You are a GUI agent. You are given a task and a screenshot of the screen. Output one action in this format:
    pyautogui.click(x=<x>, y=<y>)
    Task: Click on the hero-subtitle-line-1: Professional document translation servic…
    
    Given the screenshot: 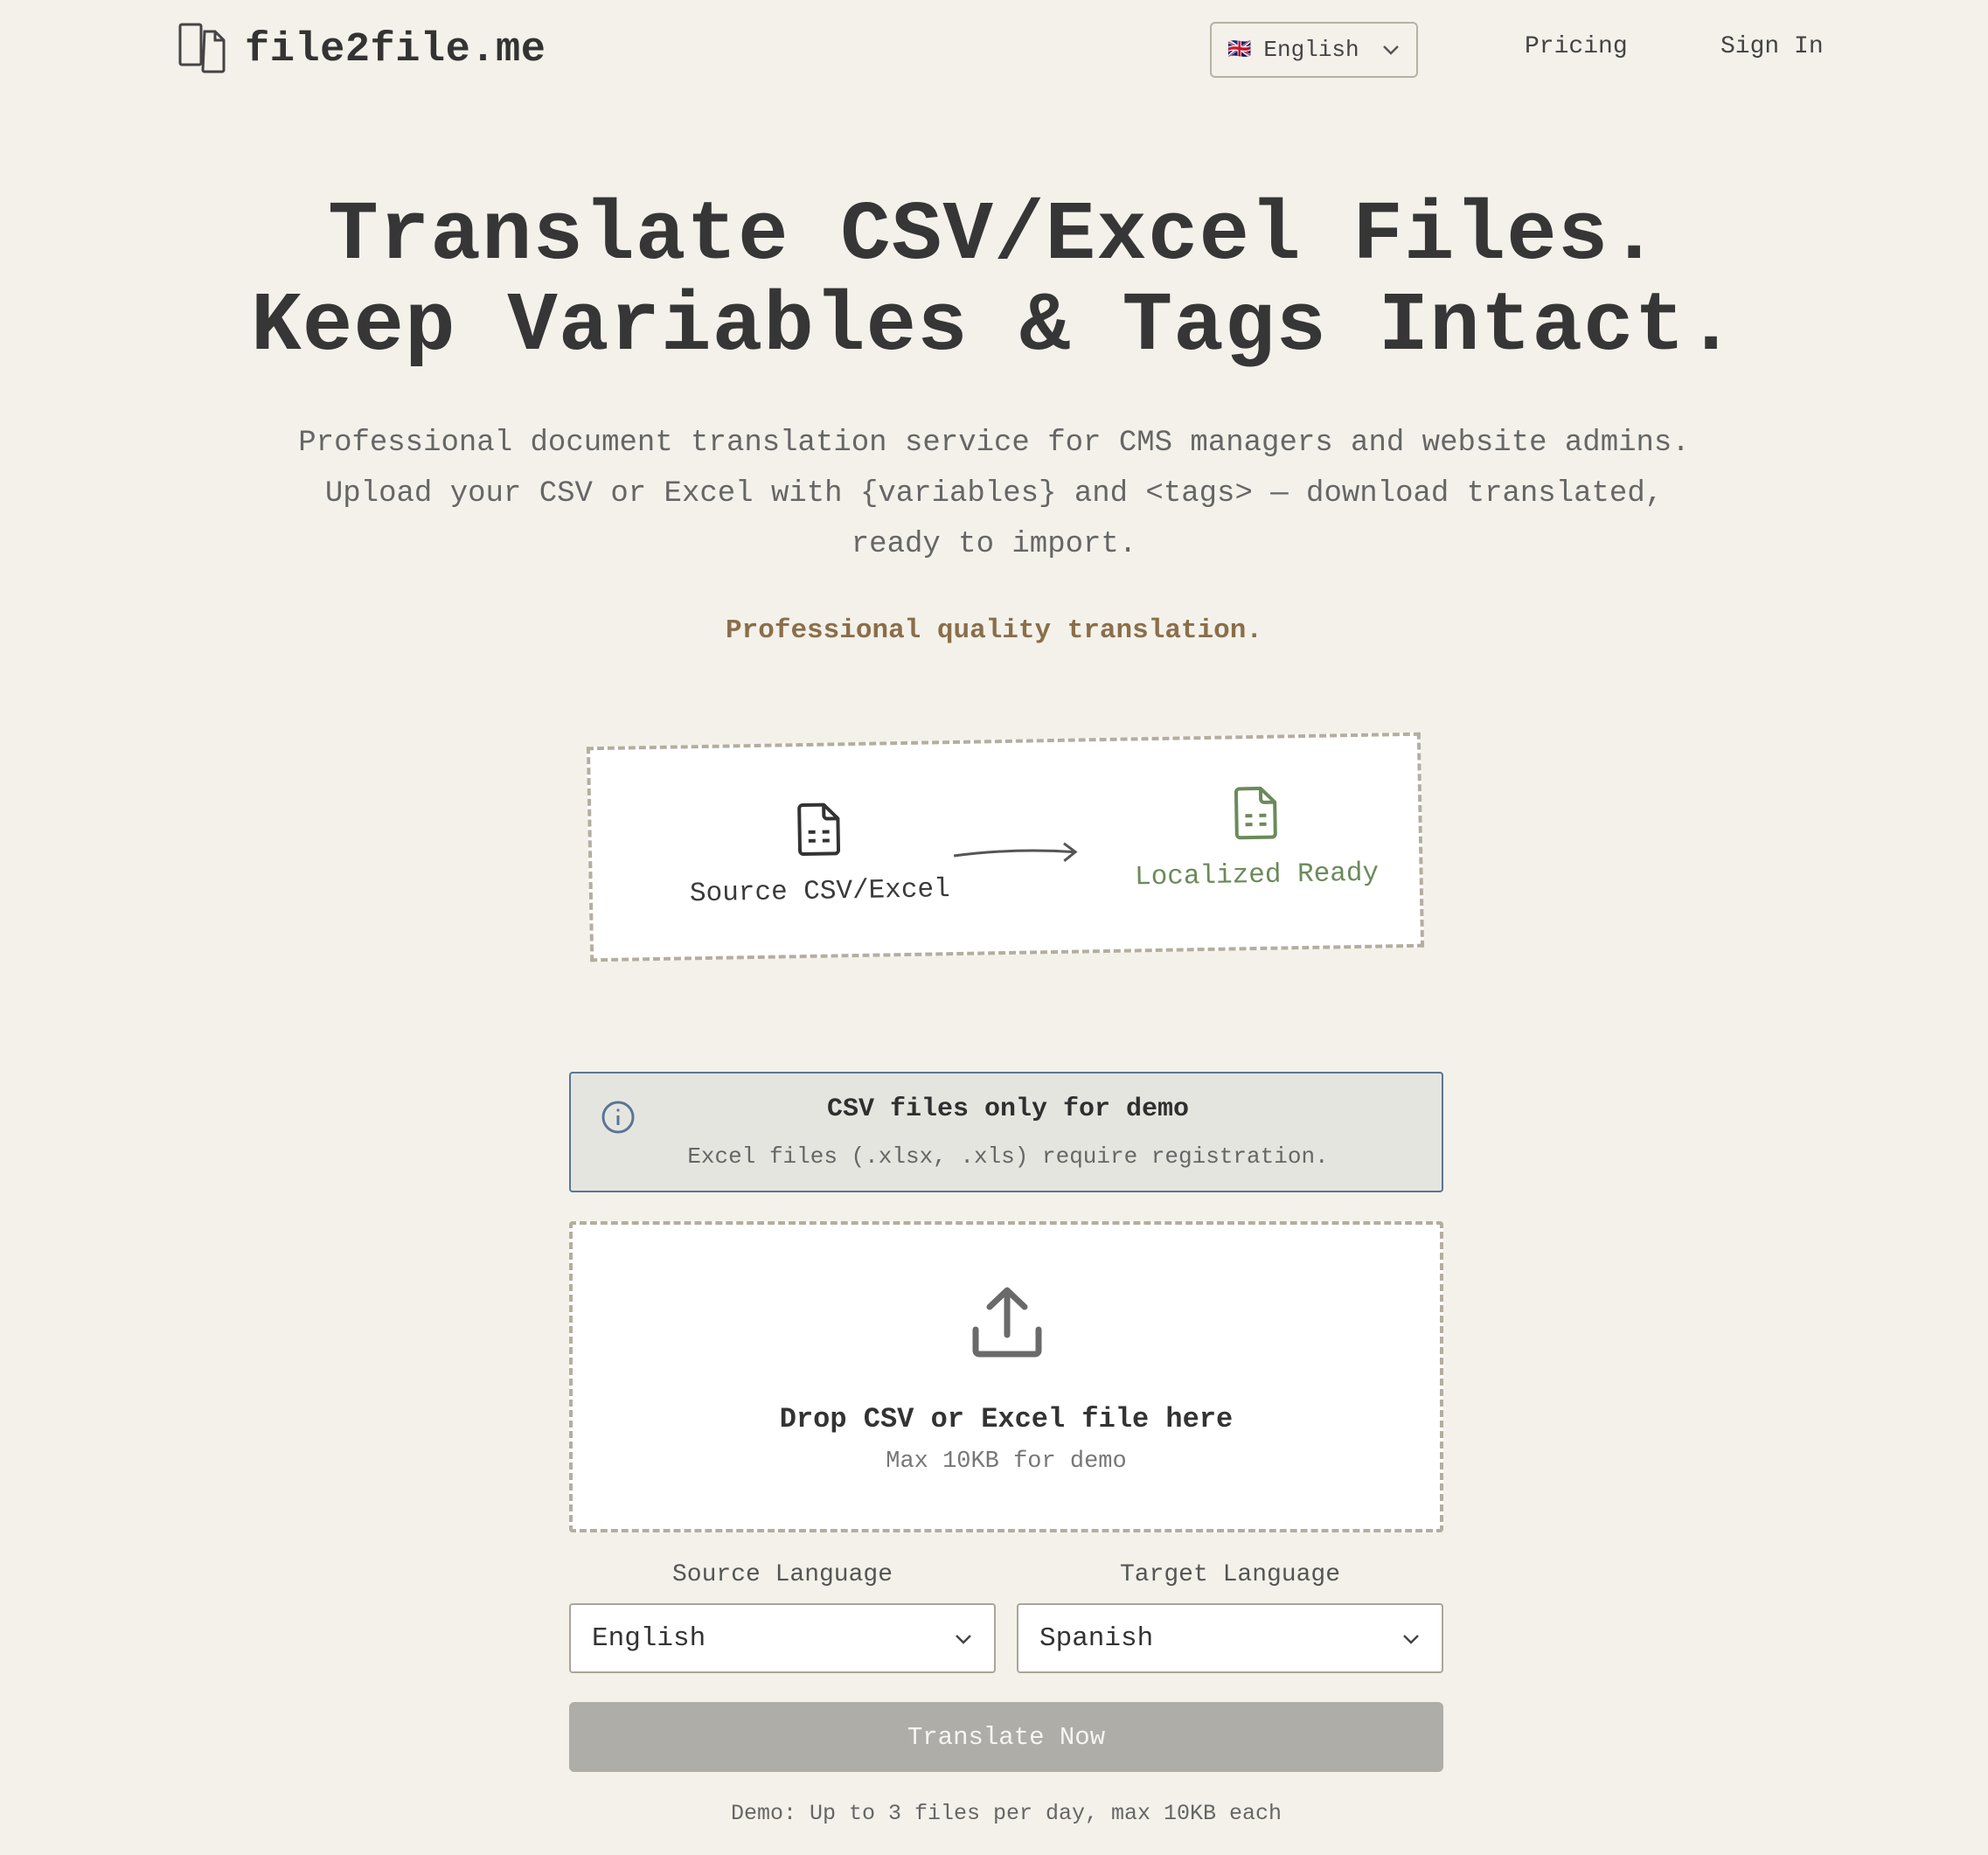 What is the action you would take?
    pyautogui.click(x=994, y=443)
    